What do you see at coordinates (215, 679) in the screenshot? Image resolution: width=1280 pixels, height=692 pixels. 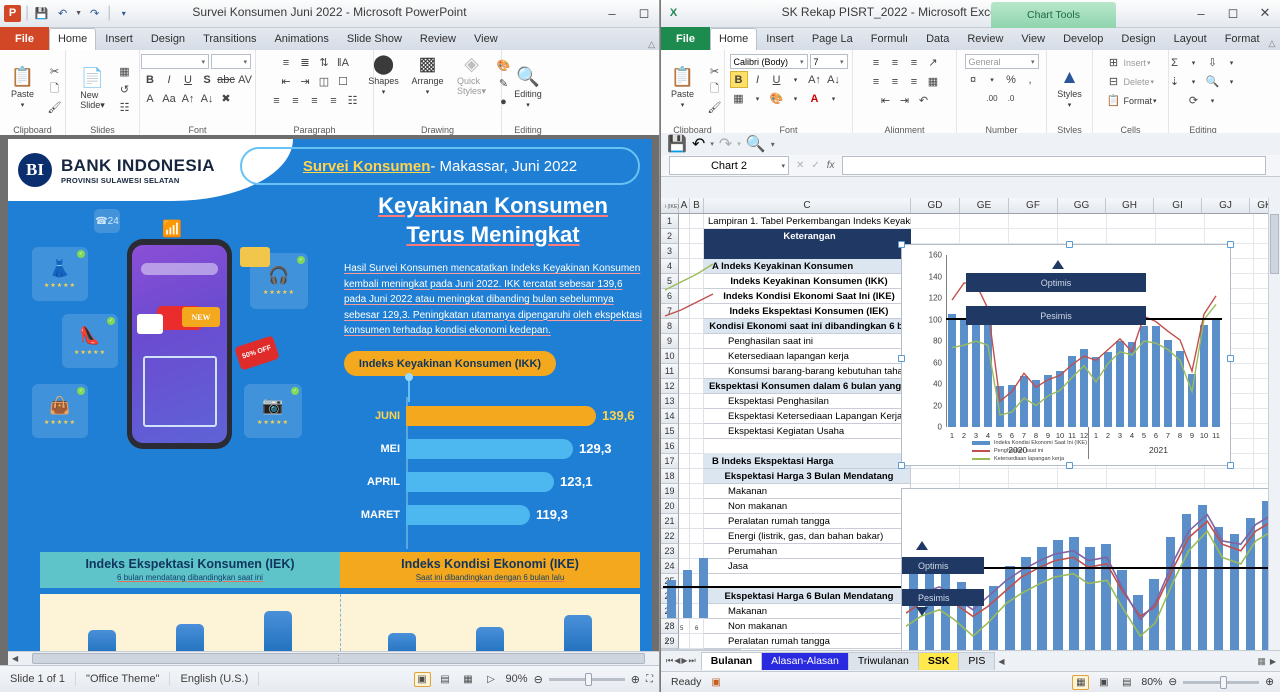 I see `language-indicator: English (U.S.)` at bounding box center [215, 679].